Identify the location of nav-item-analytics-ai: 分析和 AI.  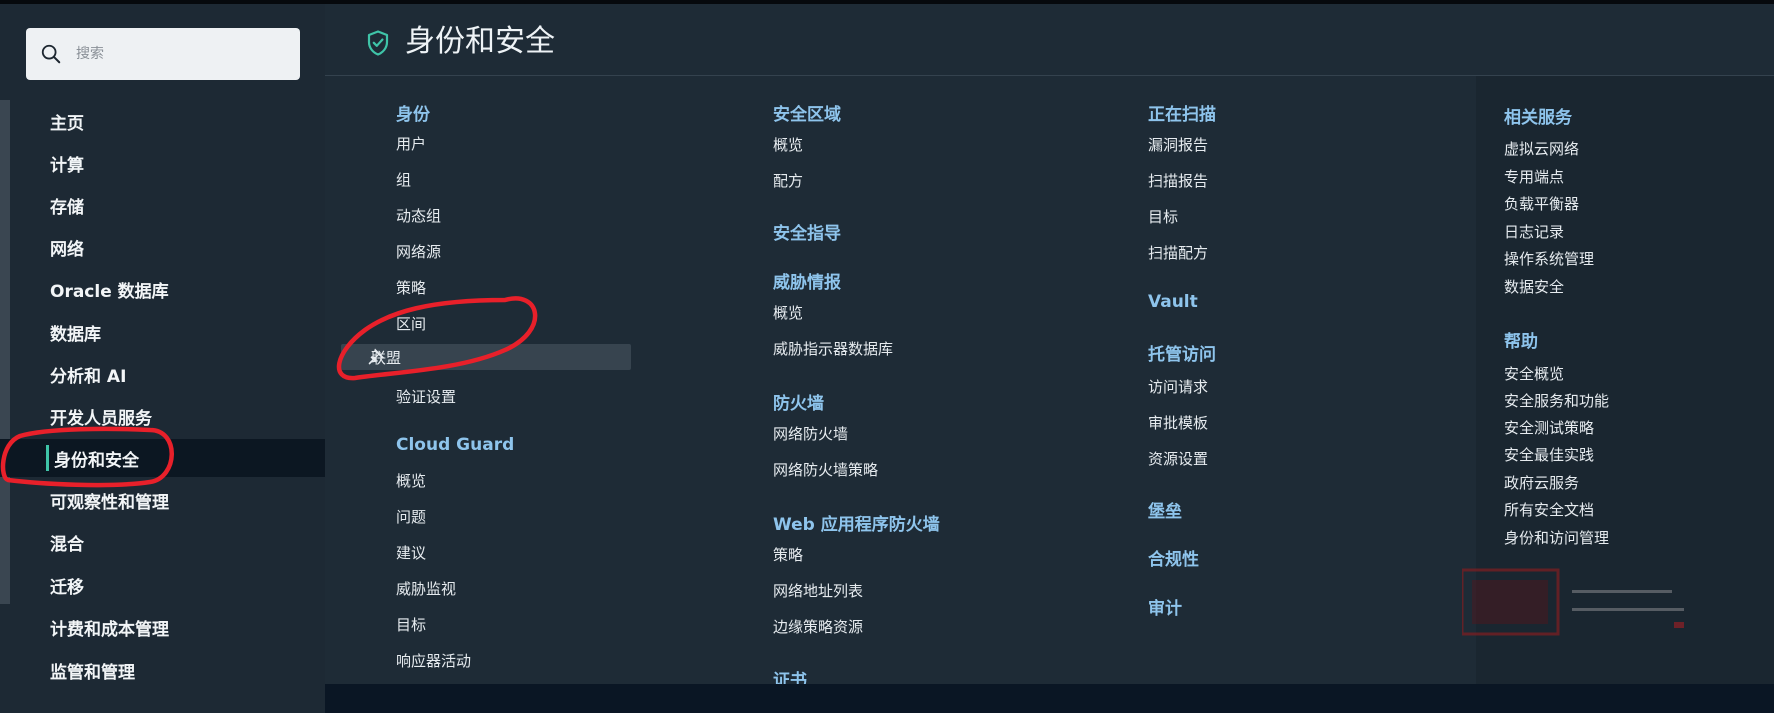
(162, 374).